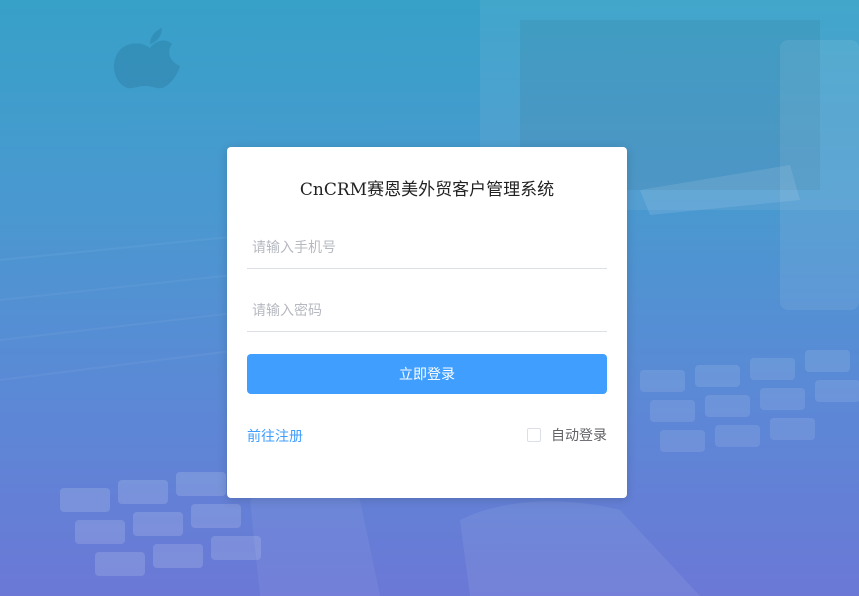  I want to click on password-field-wrapper, so click(427, 311).